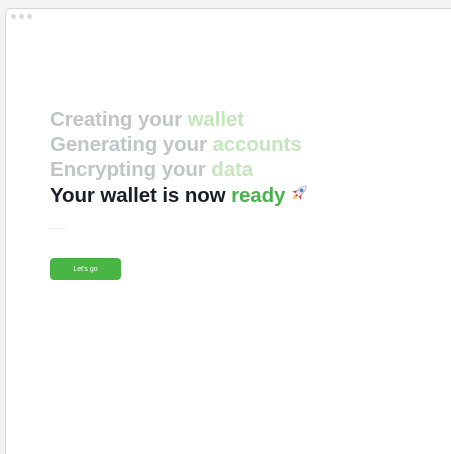 The image size is (451, 454). Describe the element at coordinates (299, 196) in the screenshot. I see `rocket-icon` at that location.